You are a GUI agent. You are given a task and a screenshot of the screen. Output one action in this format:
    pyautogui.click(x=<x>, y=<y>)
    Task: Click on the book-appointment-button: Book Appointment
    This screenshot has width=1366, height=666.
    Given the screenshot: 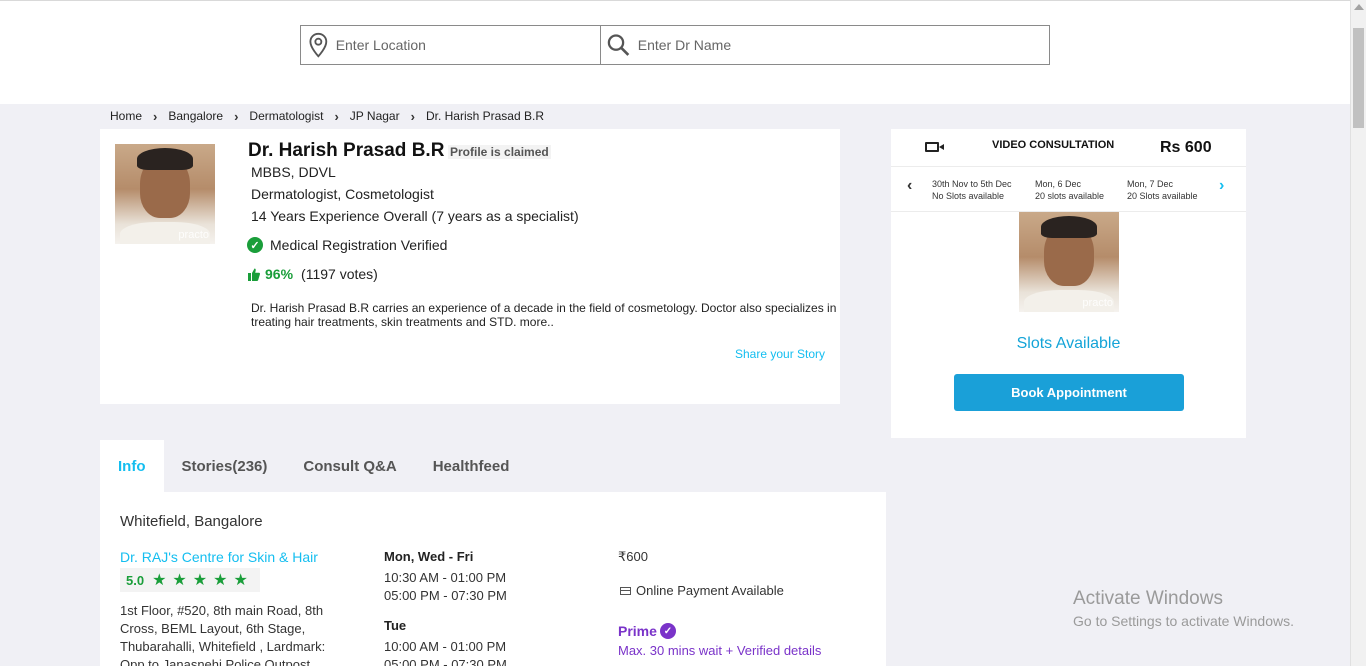 What is the action you would take?
    pyautogui.click(x=1069, y=392)
    